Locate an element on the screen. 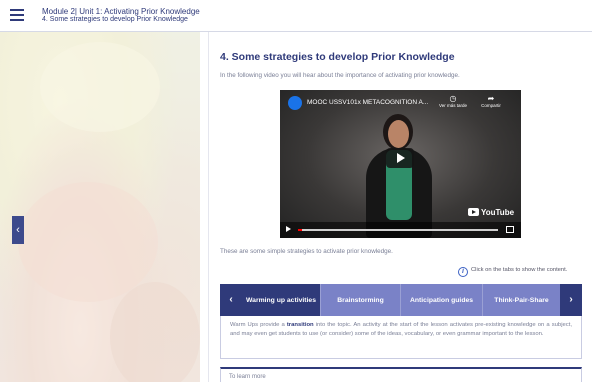 The width and height of the screenshot is (592, 382). video-progress-bar is located at coordinates (398, 230).